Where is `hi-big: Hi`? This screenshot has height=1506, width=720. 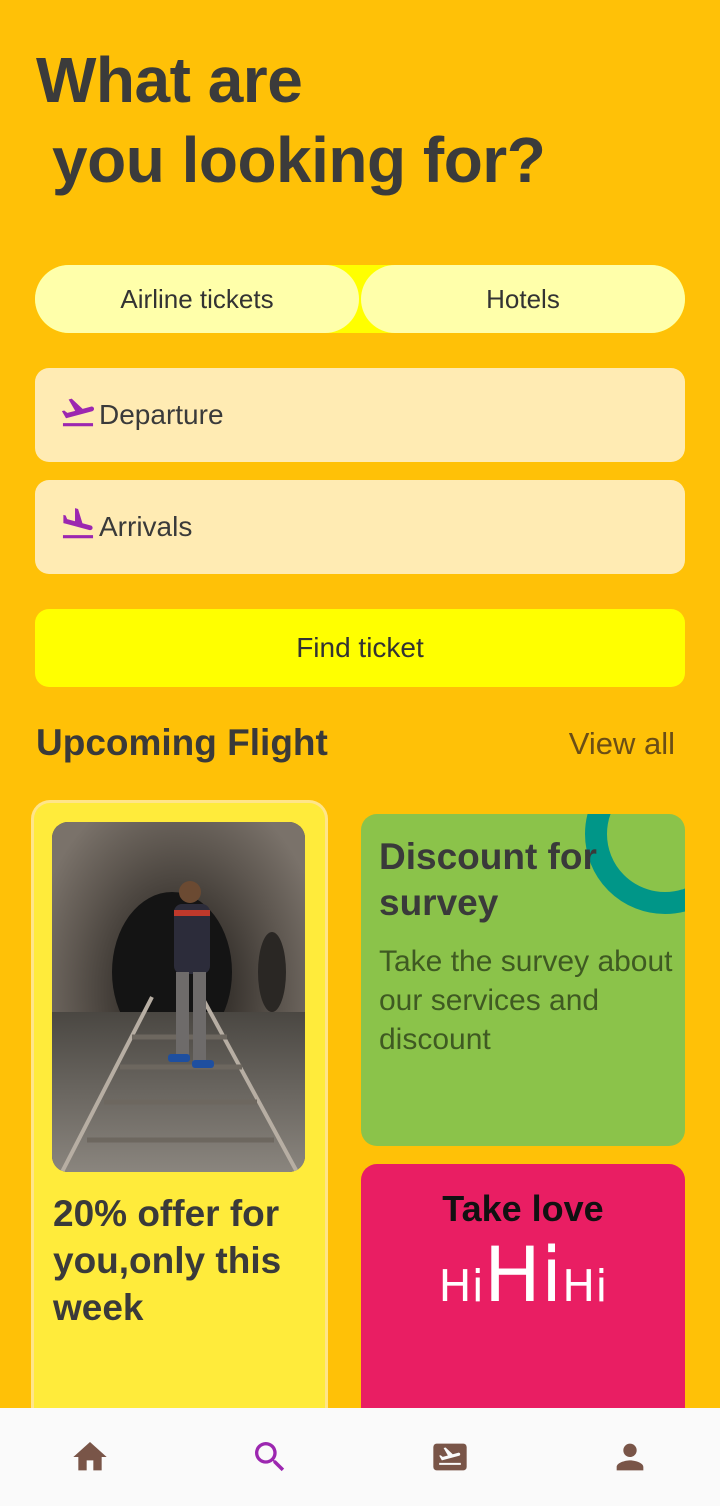 hi-big: Hi is located at coordinates (523, 1274).